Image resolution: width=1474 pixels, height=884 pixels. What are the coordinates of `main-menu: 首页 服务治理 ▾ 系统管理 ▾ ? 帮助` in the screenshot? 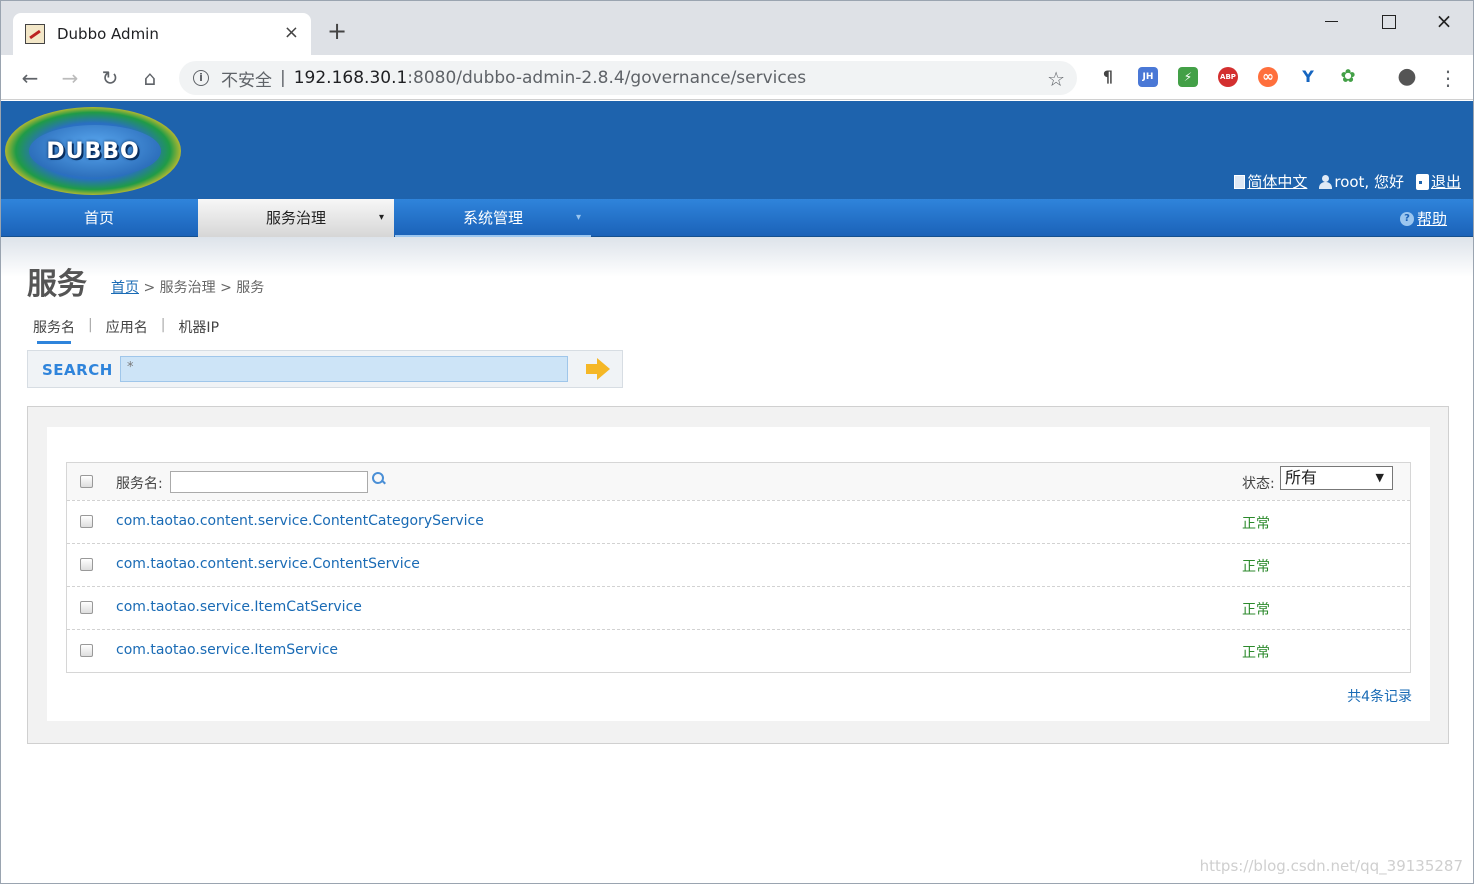 It's located at (737, 218).